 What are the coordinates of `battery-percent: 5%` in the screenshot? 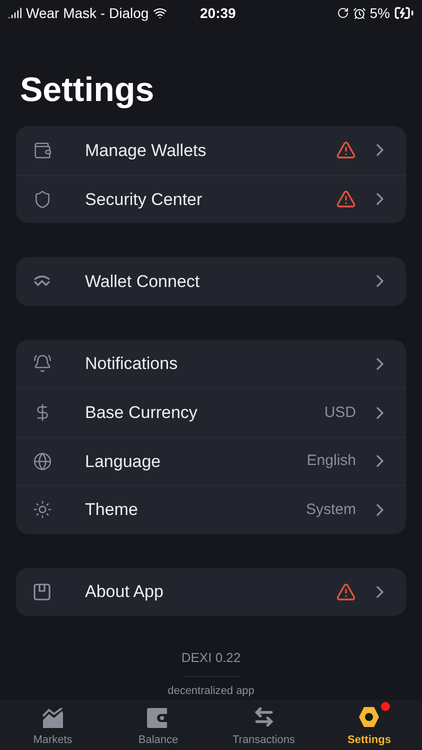 It's located at (380, 13).